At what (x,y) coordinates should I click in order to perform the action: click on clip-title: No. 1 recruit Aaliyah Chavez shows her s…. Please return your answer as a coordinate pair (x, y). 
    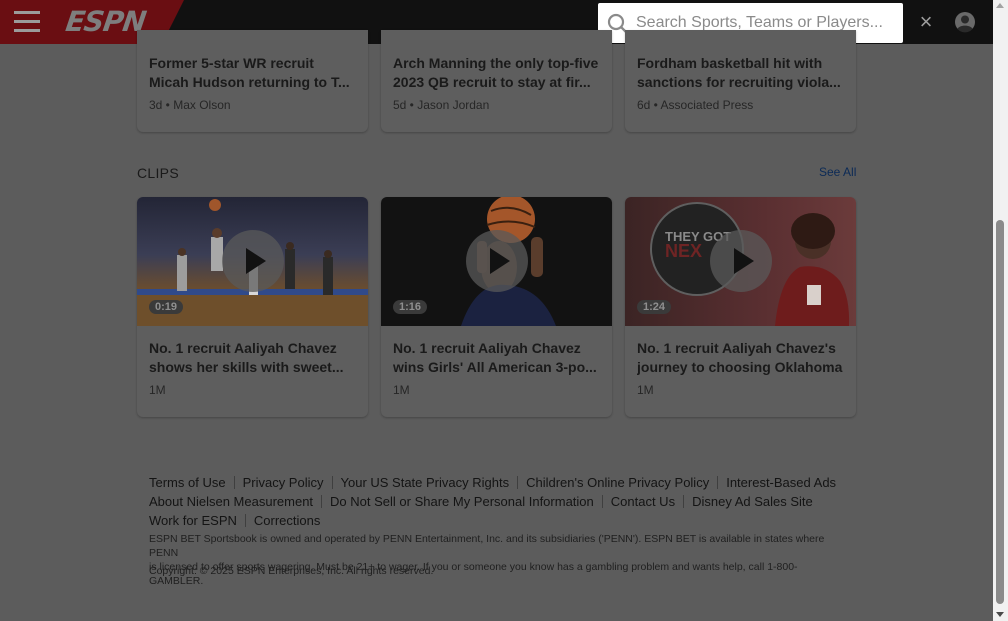
    Looking at the image, I should click on (252, 358).